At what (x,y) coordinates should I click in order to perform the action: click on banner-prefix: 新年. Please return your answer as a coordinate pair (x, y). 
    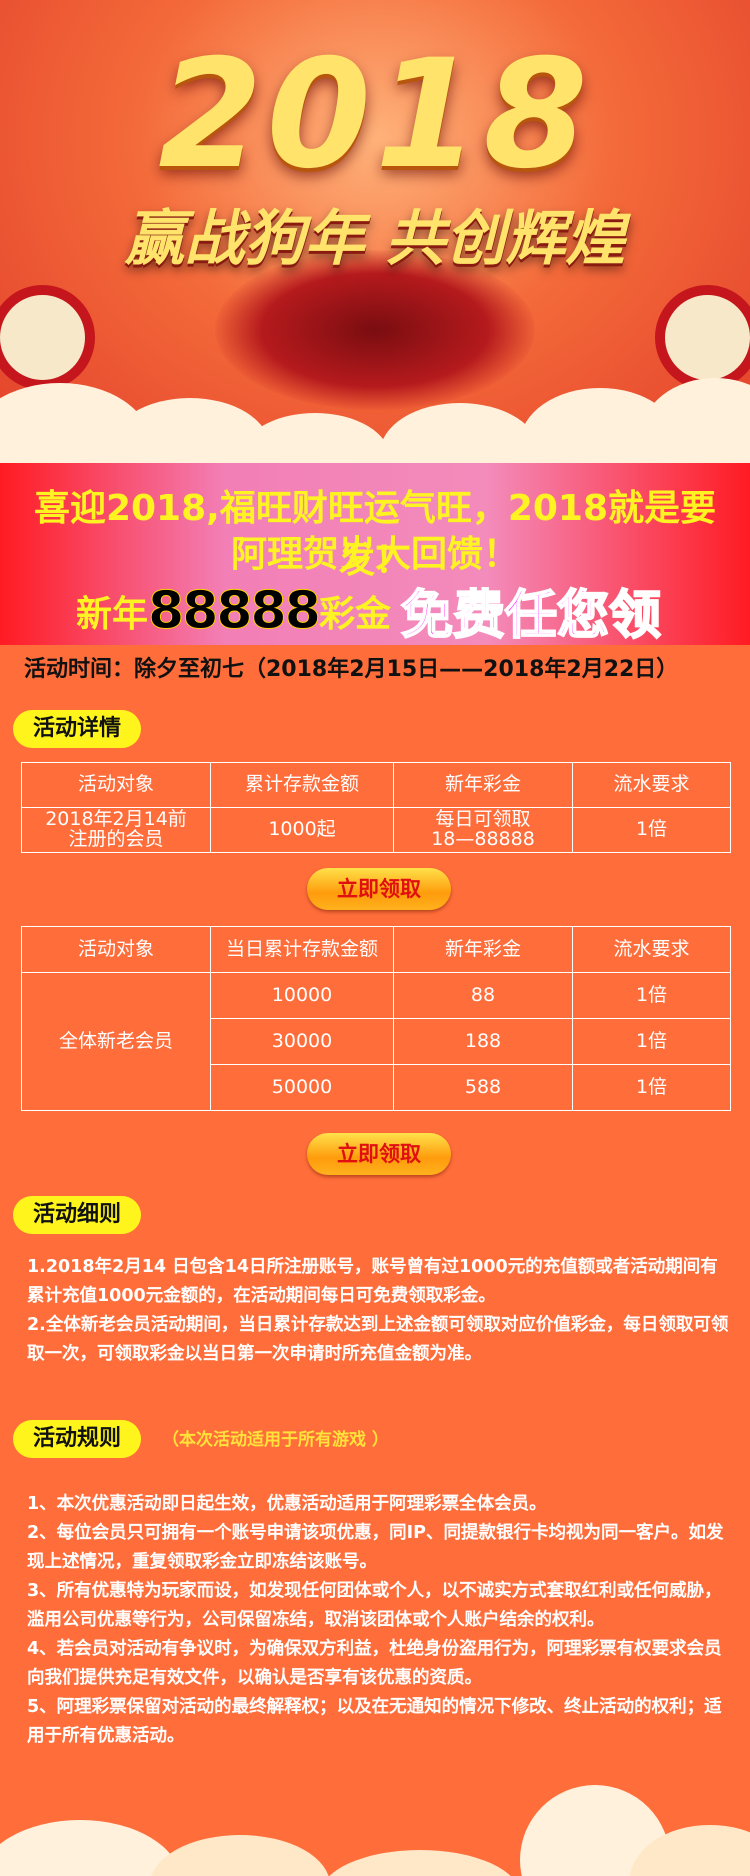
    Looking at the image, I should click on (112, 614).